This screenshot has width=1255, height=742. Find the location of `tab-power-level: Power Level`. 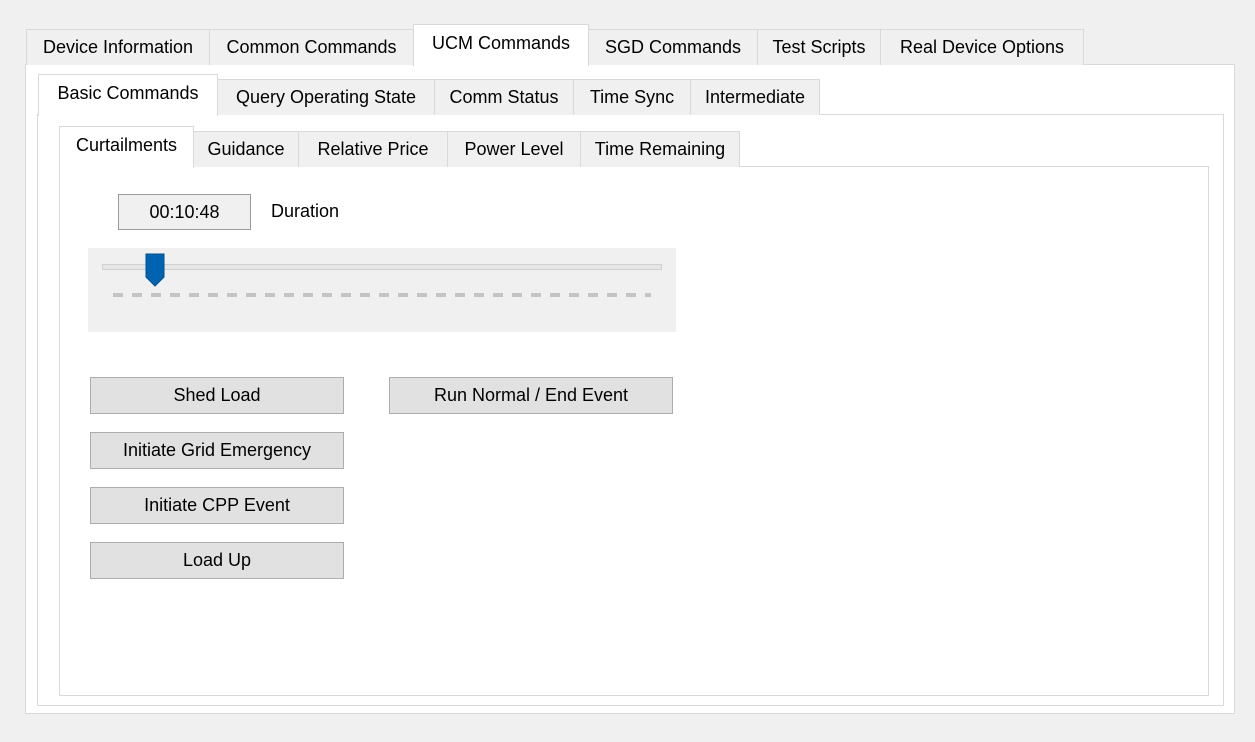

tab-power-level: Power Level is located at coordinates (514, 149).